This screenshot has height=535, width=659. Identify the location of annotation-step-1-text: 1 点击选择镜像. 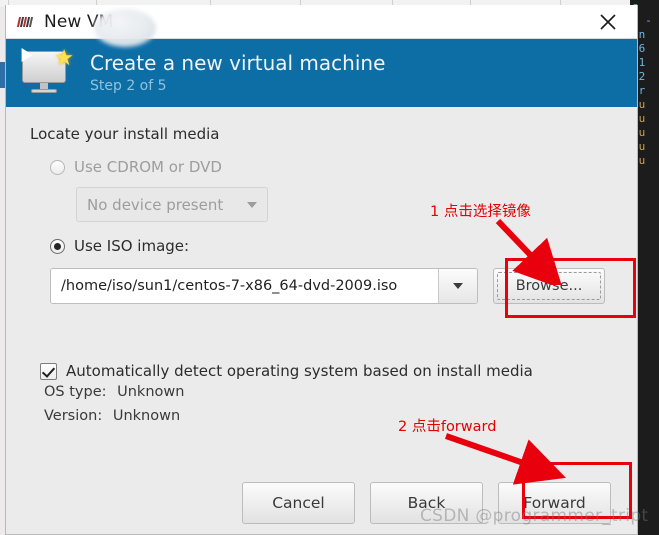
(480, 212).